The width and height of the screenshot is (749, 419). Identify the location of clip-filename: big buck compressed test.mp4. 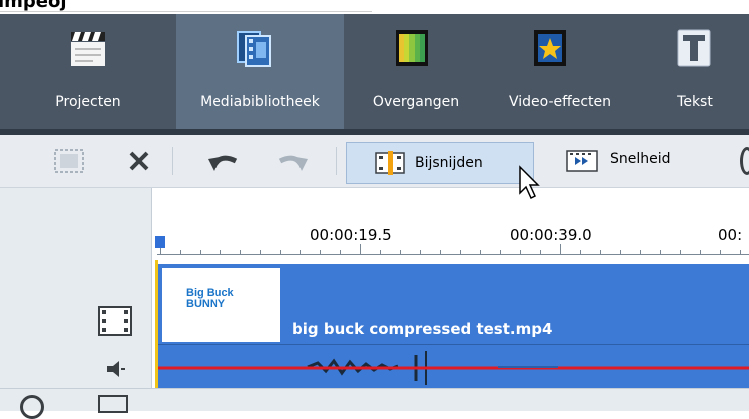
(422, 329).